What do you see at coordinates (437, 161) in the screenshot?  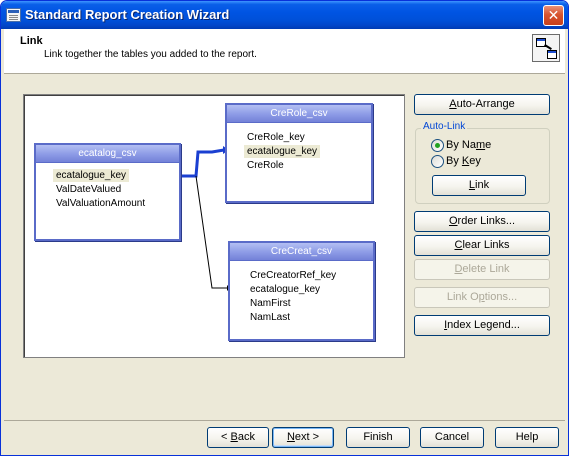 I see `by-key-radio` at bounding box center [437, 161].